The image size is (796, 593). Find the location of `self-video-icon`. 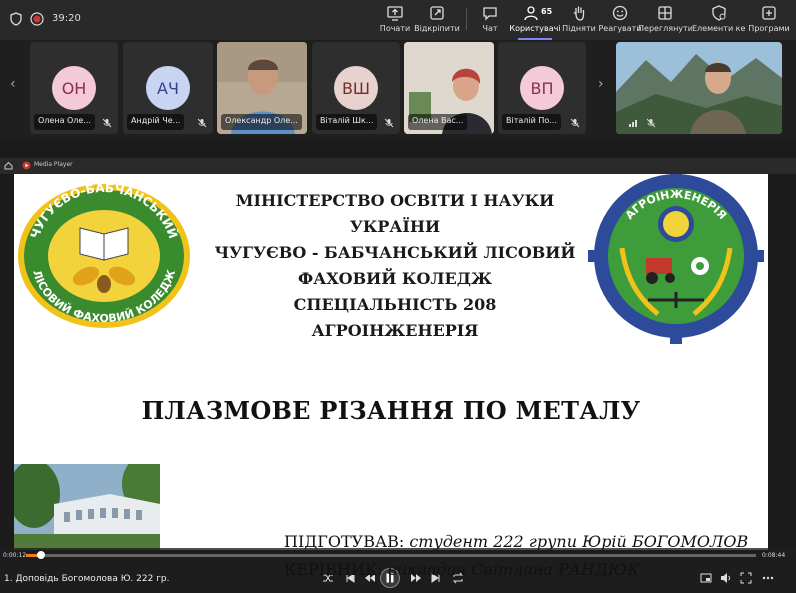

self-video-icon is located at coordinates (699, 88).